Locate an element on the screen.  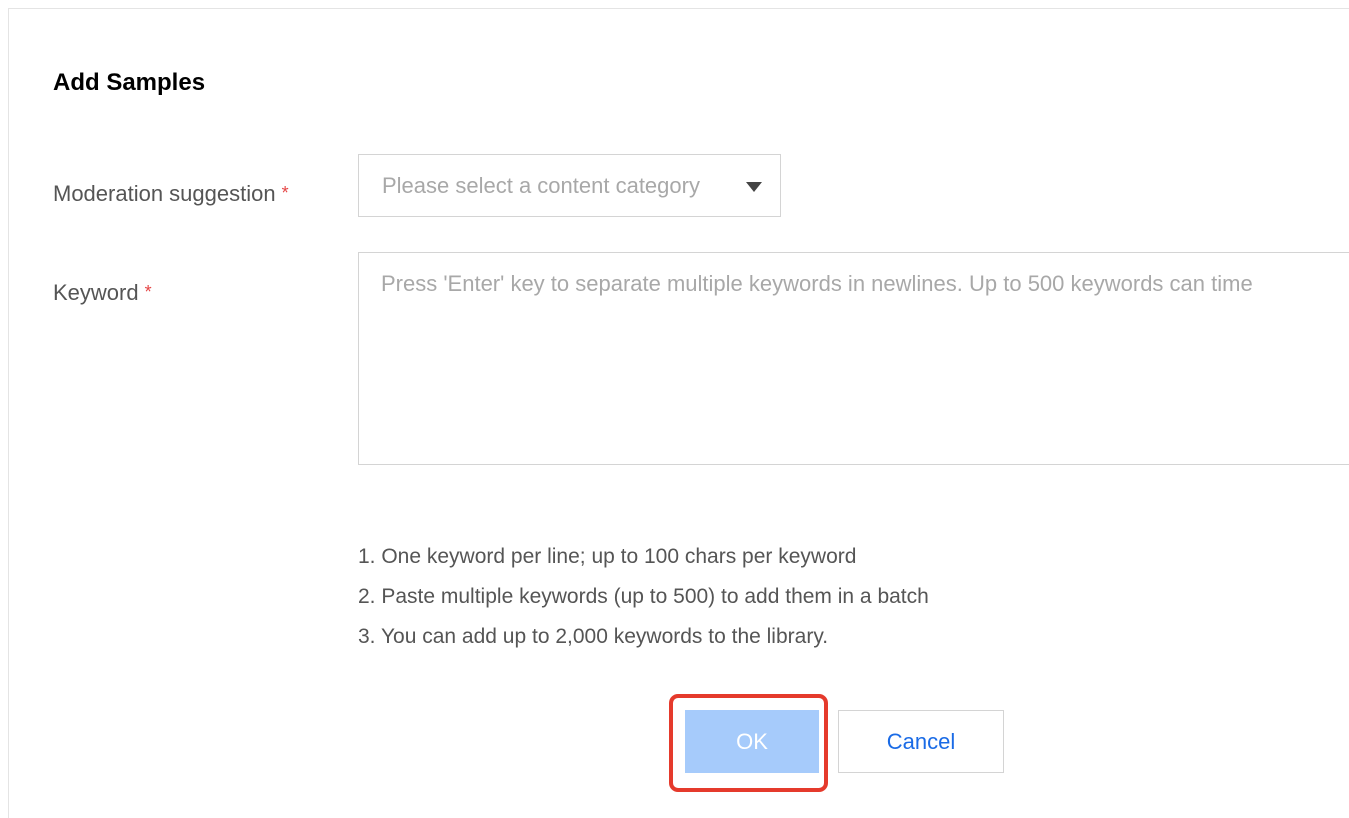
caret-down-icon is located at coordinates (754, 187).